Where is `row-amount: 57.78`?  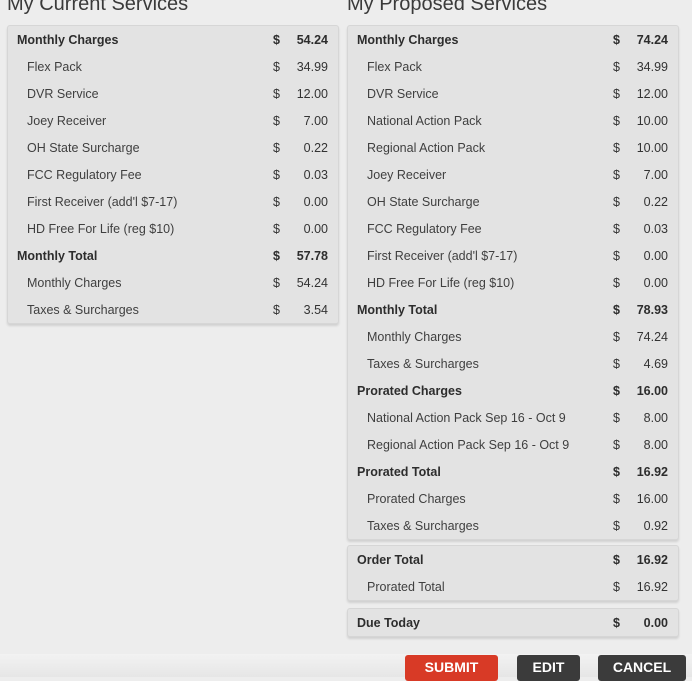 row-amount: 57.78 is located at coordinates (312, 255).